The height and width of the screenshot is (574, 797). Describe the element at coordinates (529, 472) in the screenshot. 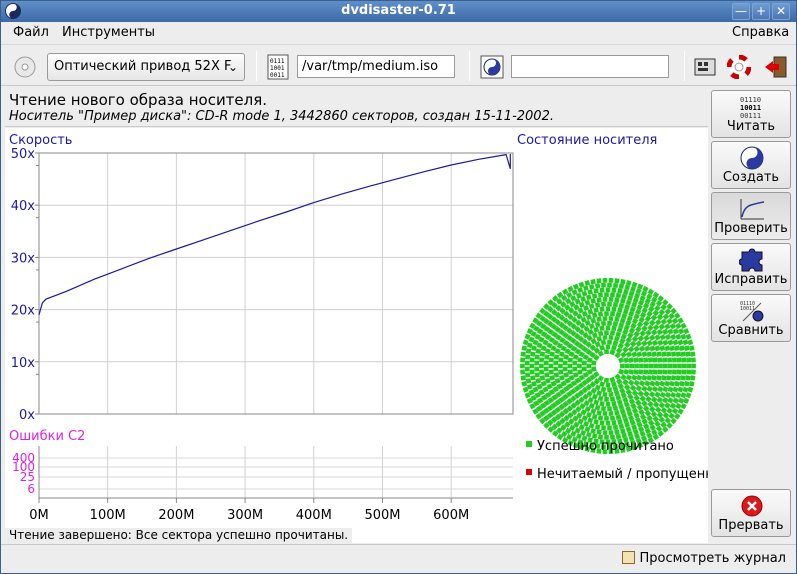

I see `legend-bad-swatch` at that location.